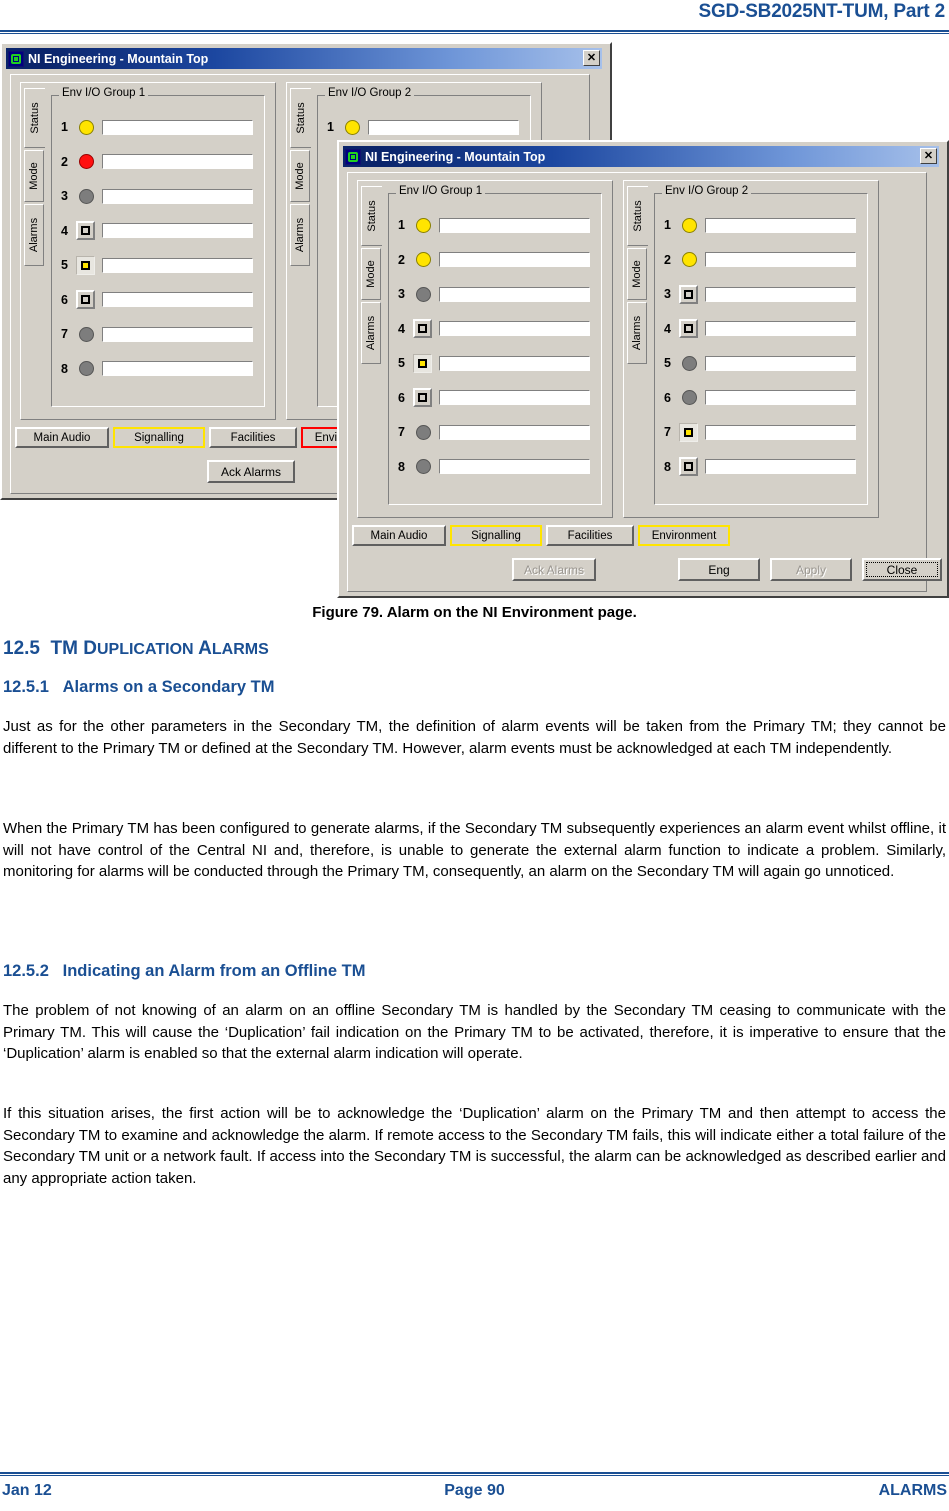 The width and height of the screenshot is (949, 1511). I want to click on vtab-strip-group2-front: Status Mode Alarms, so click(637, 275).